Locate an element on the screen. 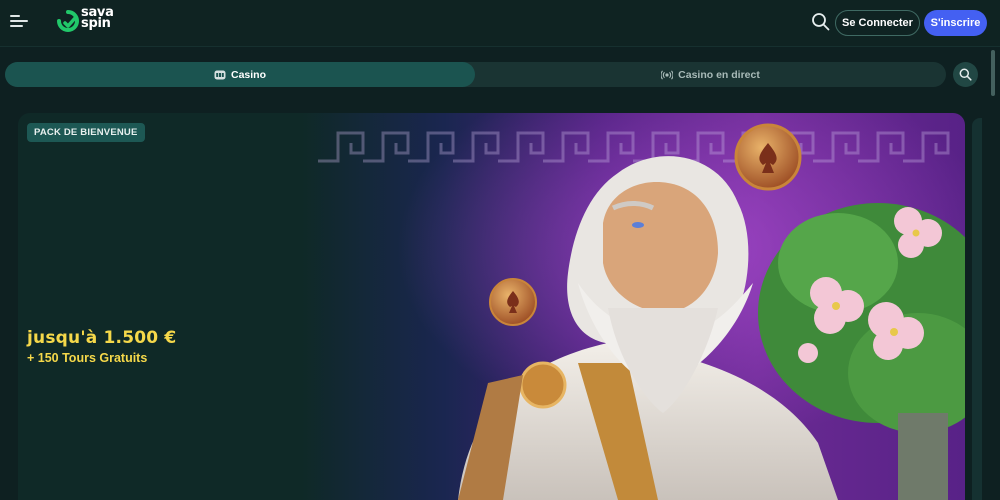 The height and width of the screenshot is (500, 1000). promo-free-spins: + 150 Tours Gratuits is located at coordinates (87, 358).